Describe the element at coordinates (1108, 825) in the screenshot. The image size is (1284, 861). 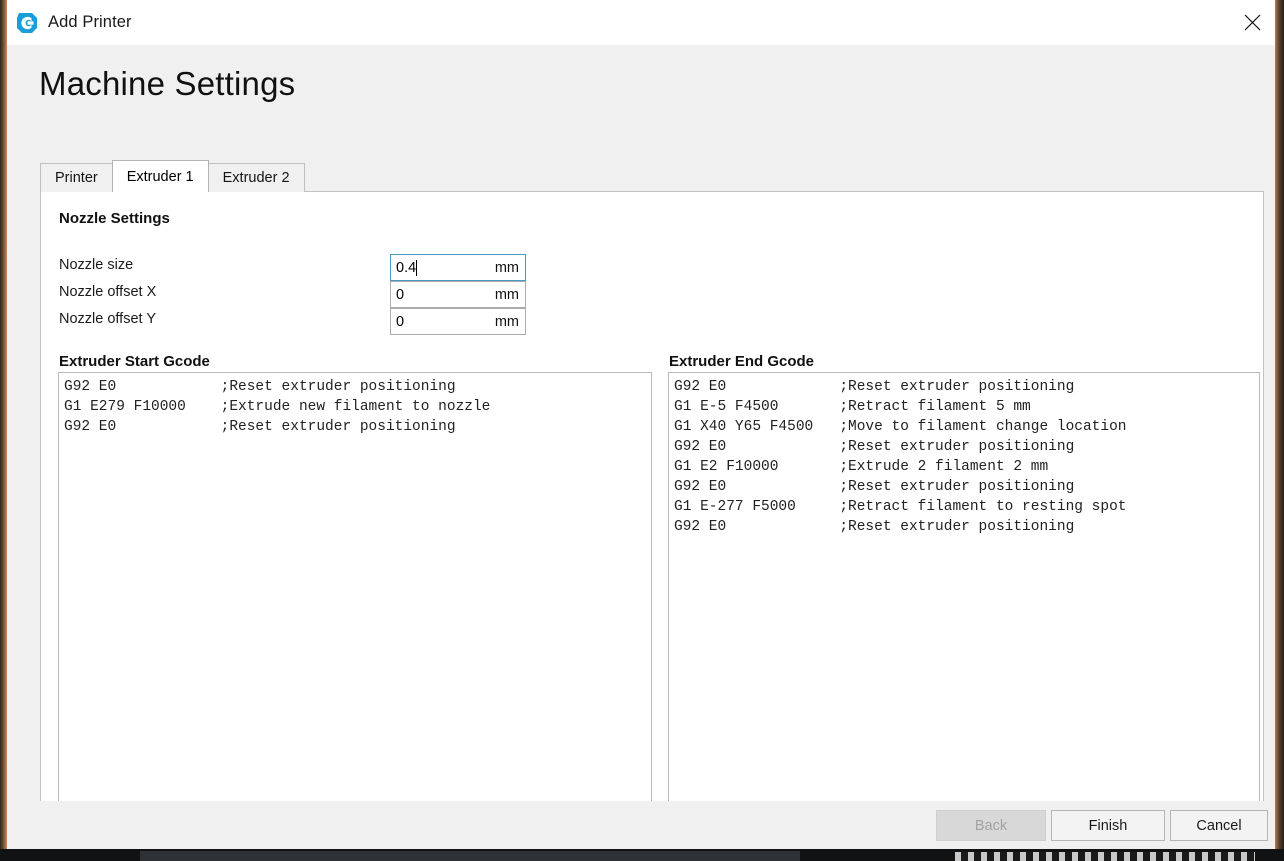
I see `finish-button: Finish` at that location.